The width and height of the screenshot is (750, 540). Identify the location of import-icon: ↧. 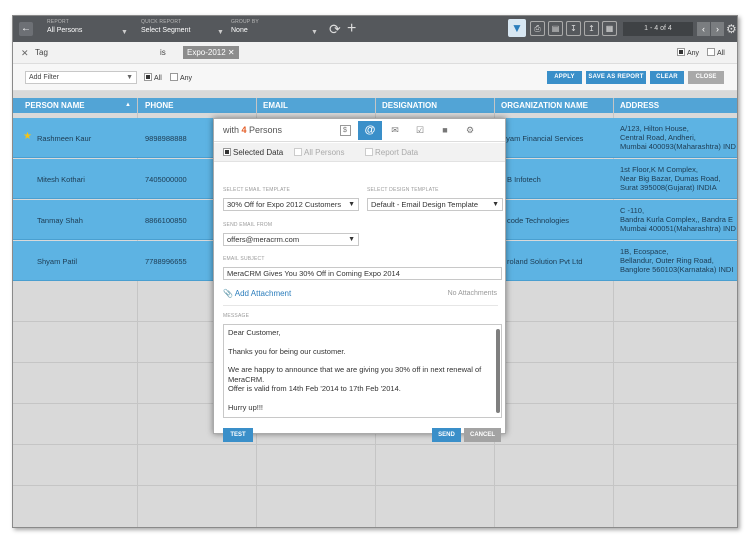
(573, 28).